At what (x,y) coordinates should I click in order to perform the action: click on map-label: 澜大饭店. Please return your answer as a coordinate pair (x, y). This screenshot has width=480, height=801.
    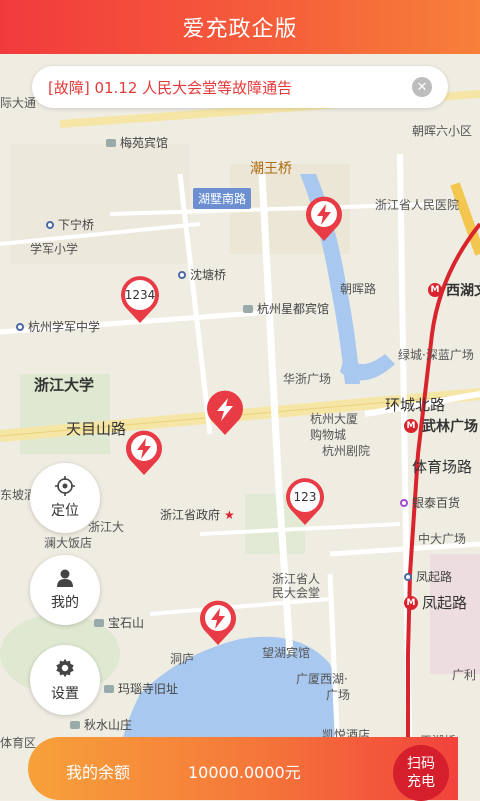
    Looking at the image, I should click on (68, 543).